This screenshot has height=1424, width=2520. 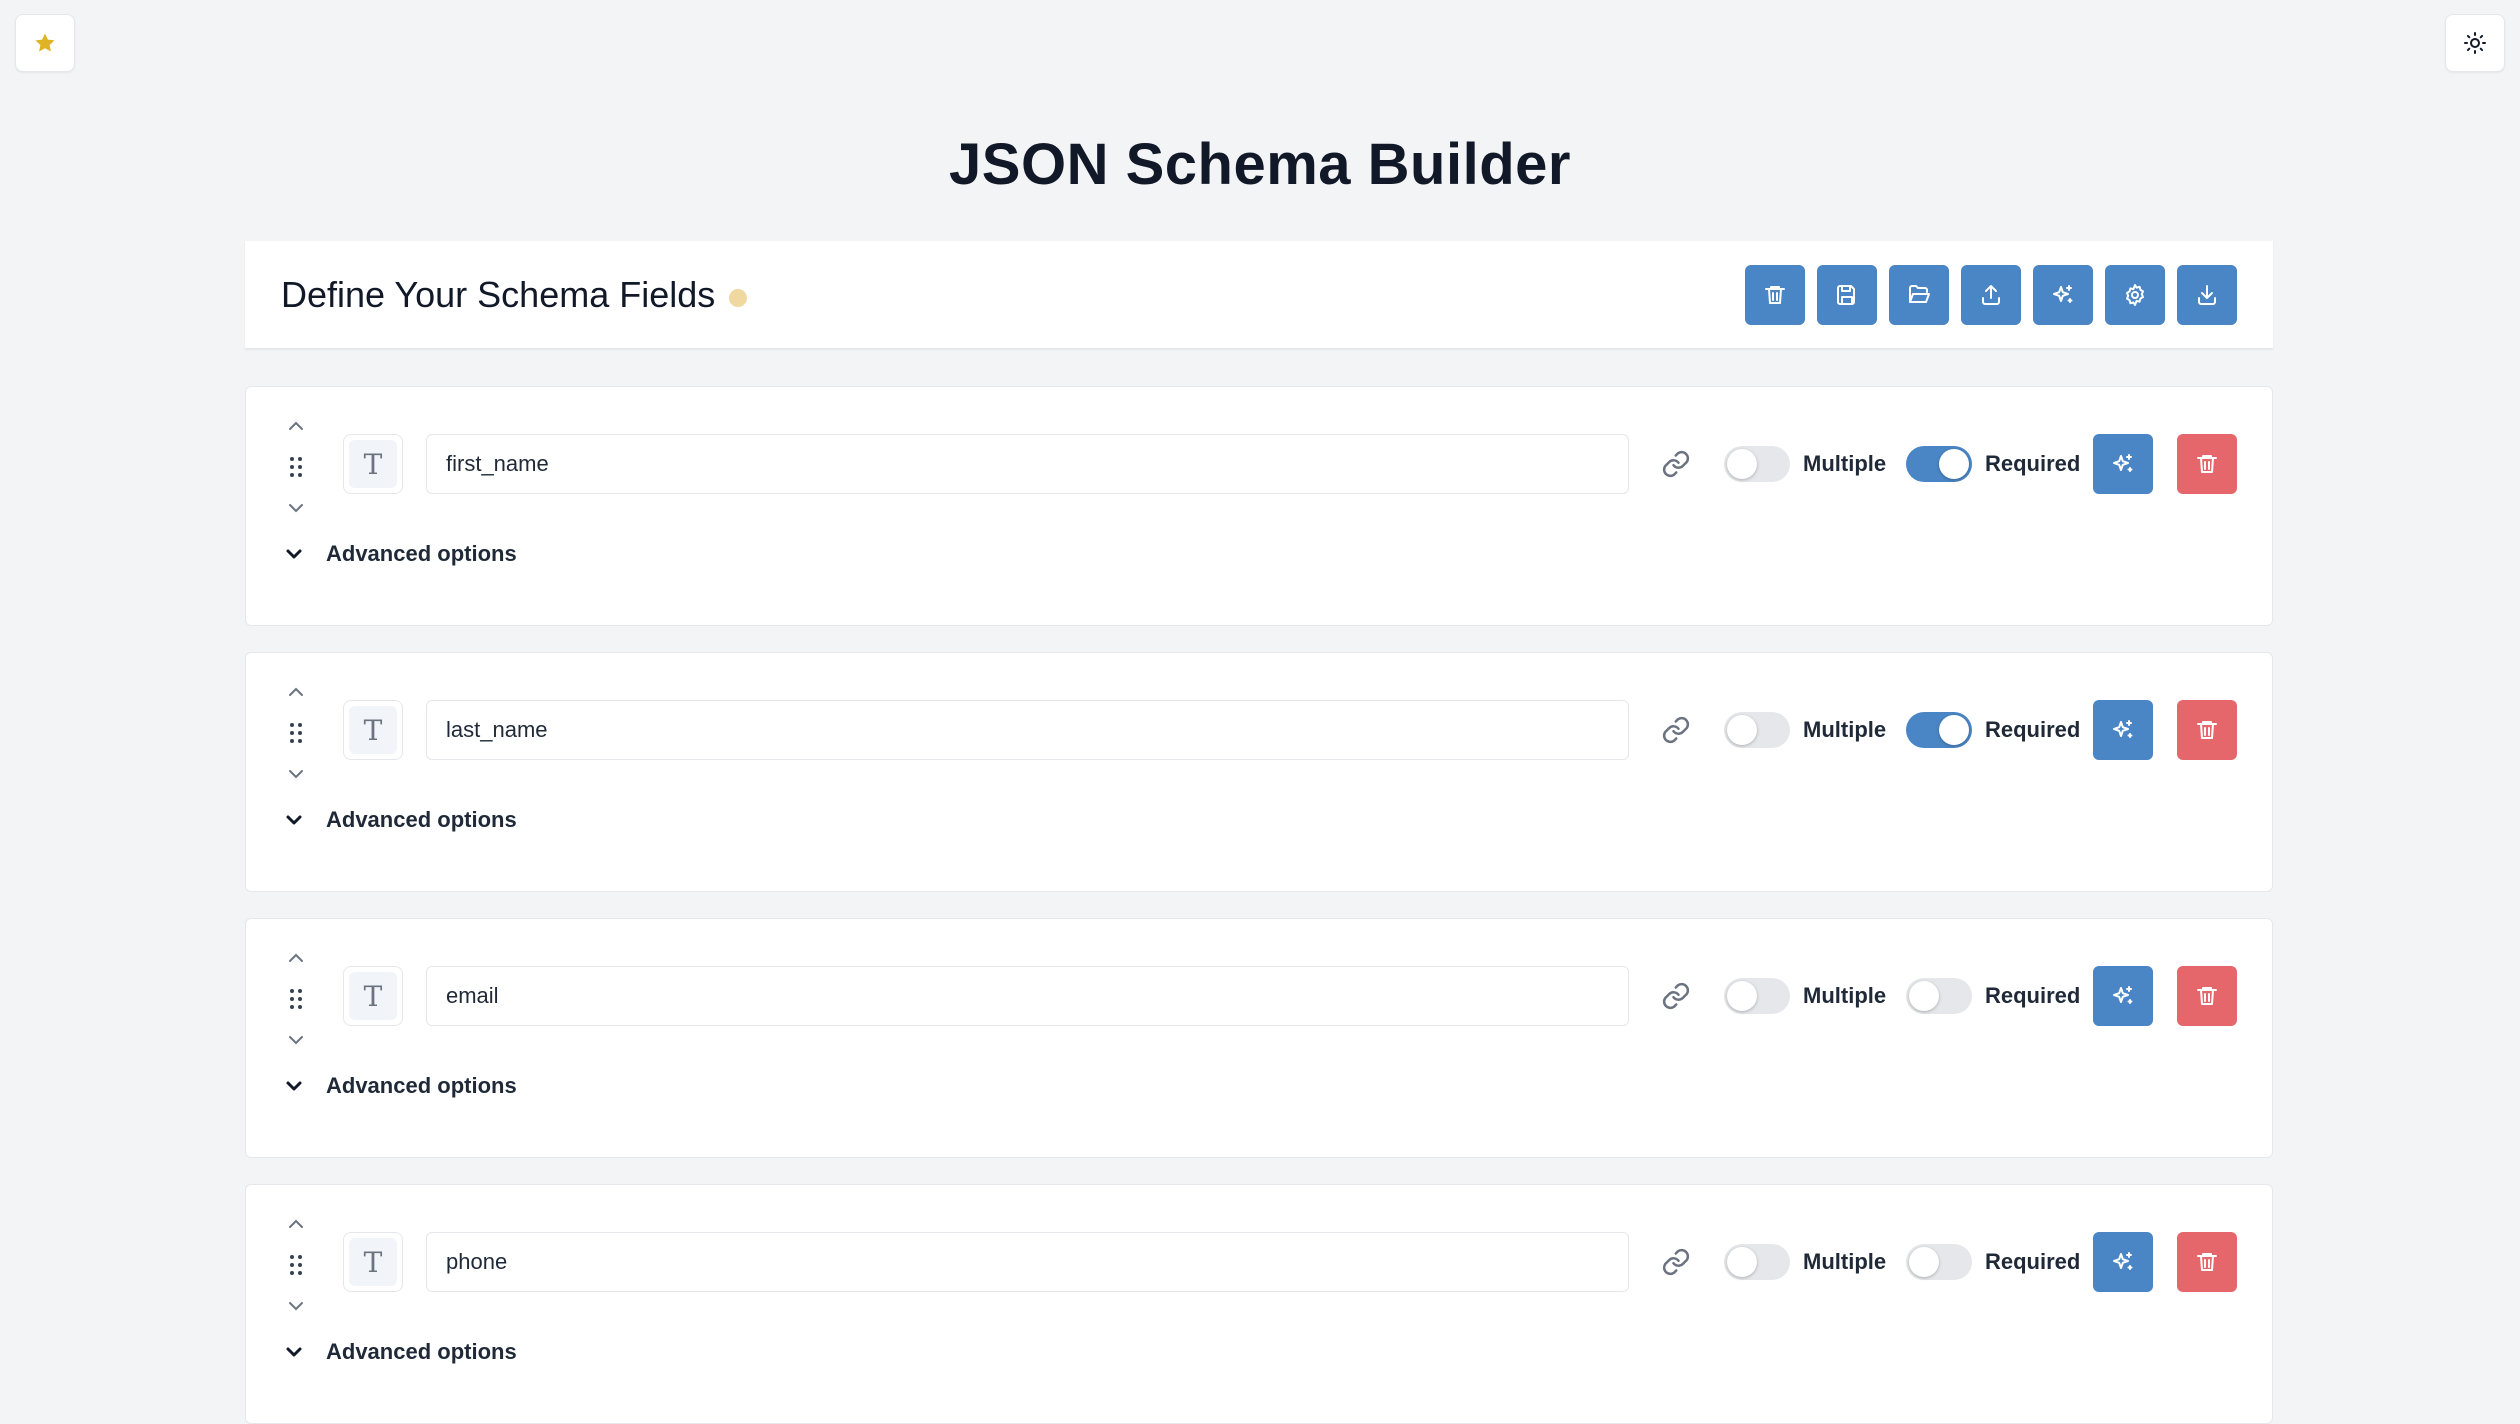 What do you see at coordinates (1259, 1038) in the screenshot?
I see `field-card-email: T Multiple Required Advanced options` at bounding box center [1259, 1038].